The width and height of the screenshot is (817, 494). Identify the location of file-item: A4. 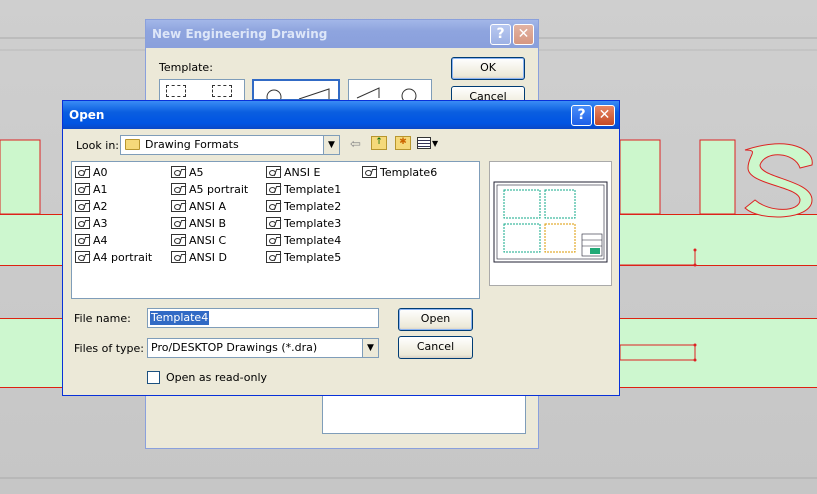
(91, 240).